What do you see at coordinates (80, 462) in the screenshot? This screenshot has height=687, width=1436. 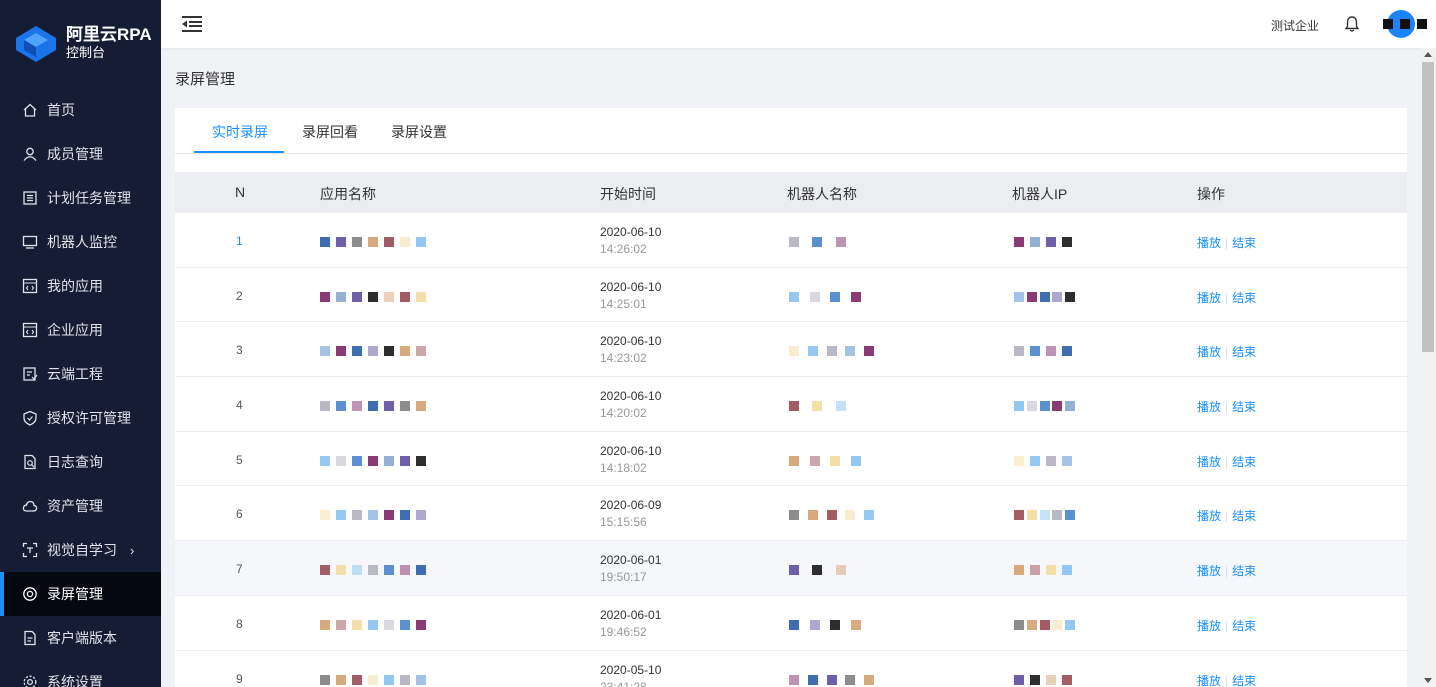 I see `sidebar-item-9: 日志查询` at bounding box center [80, 462].